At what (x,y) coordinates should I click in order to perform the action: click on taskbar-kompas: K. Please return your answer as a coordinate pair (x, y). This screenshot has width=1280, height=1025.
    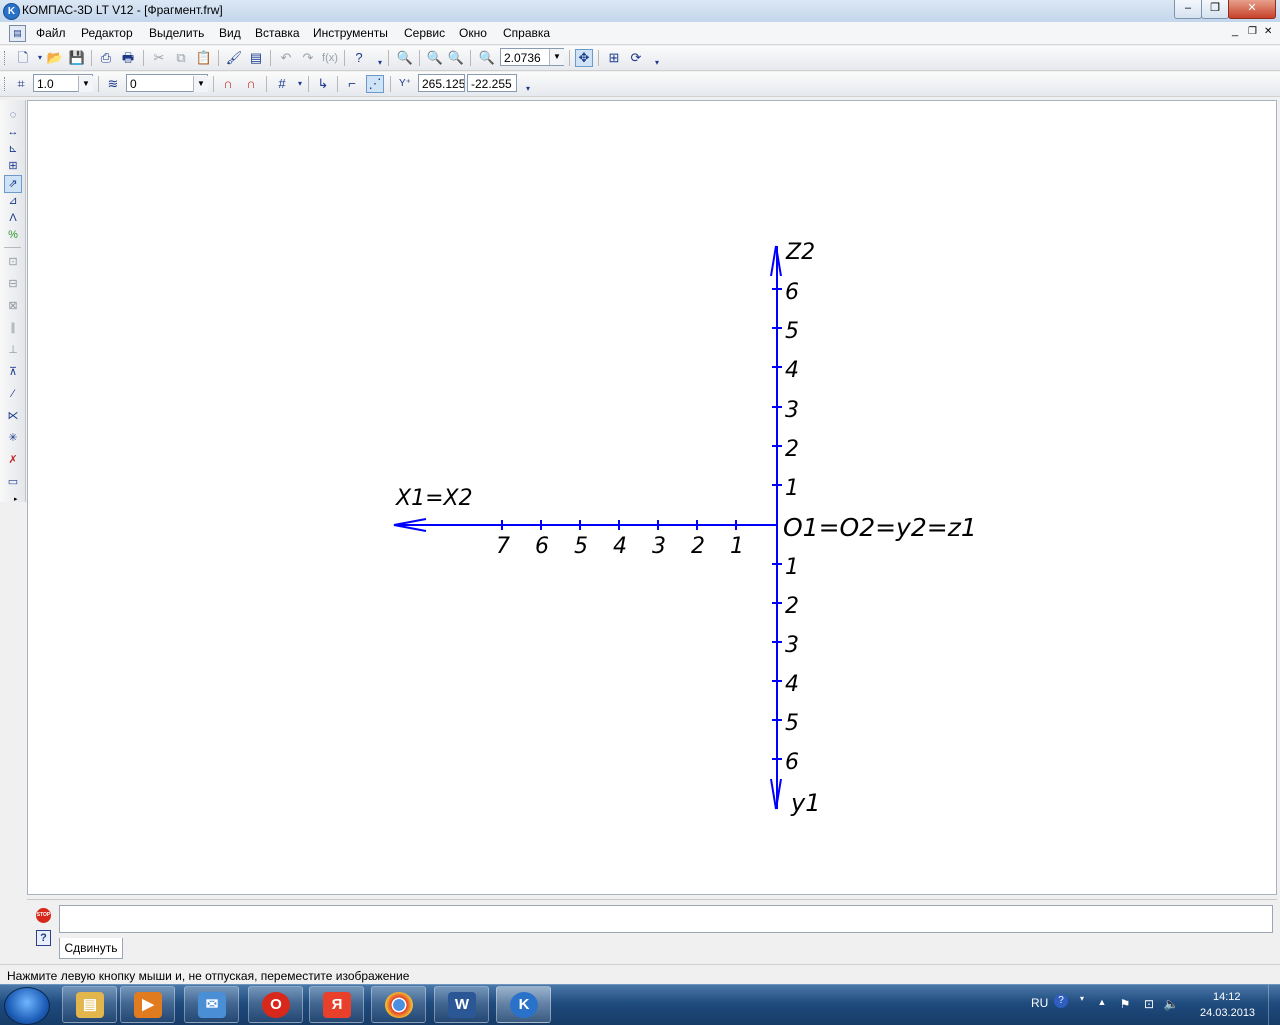
    Looking at the image, I should click on (523, 1004).